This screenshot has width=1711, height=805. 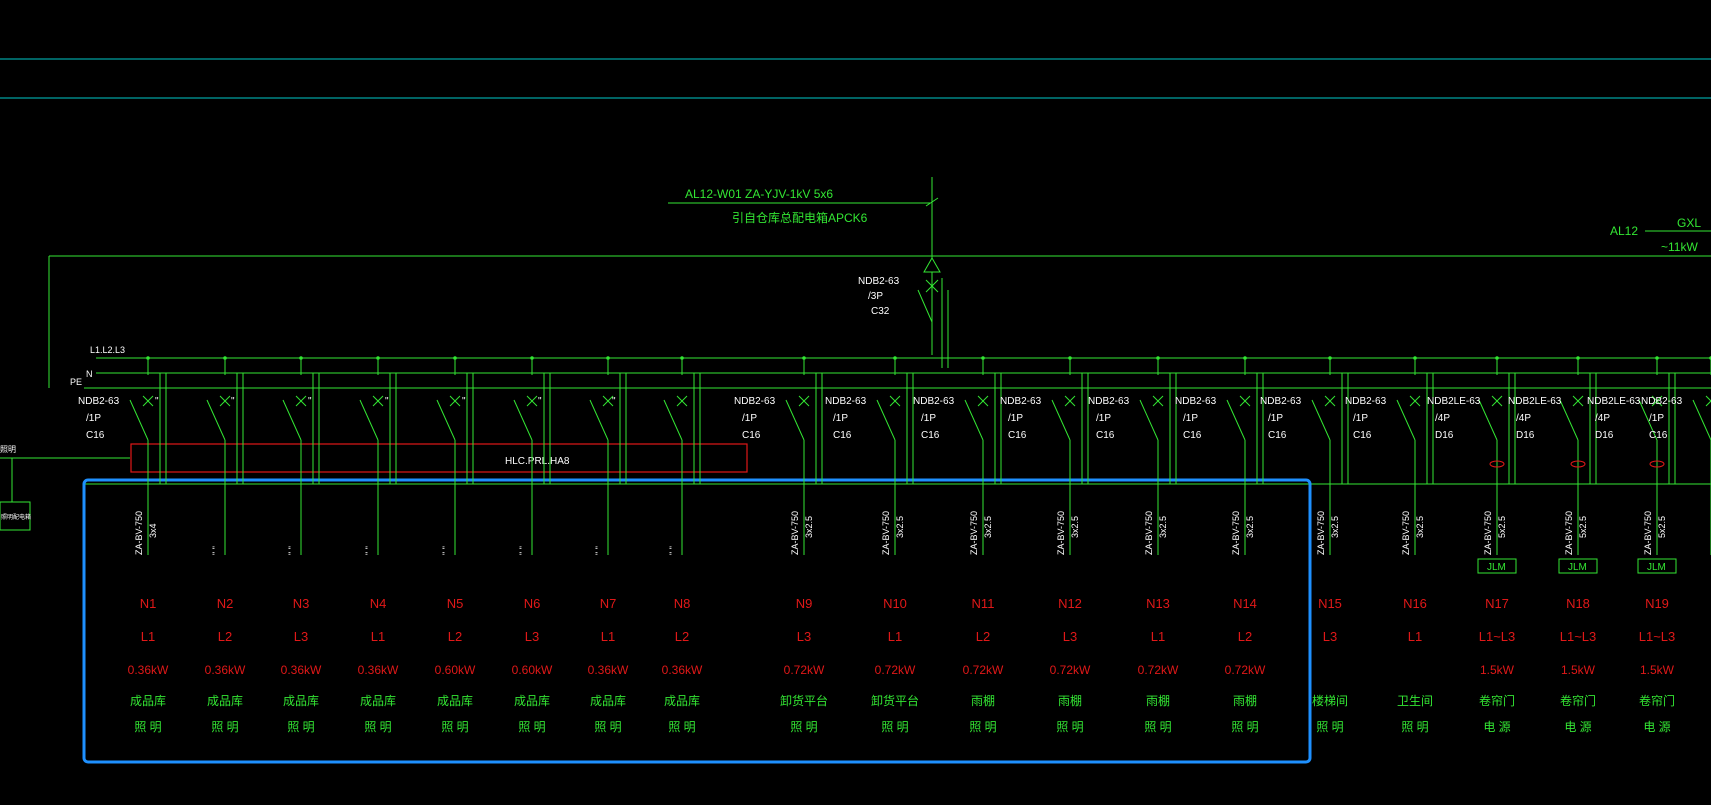 What do you see at coordinates (1578, 670) in the screenshot?
I see `circuit-power-label: 1.5kW` at bounding box center [1578, 670].